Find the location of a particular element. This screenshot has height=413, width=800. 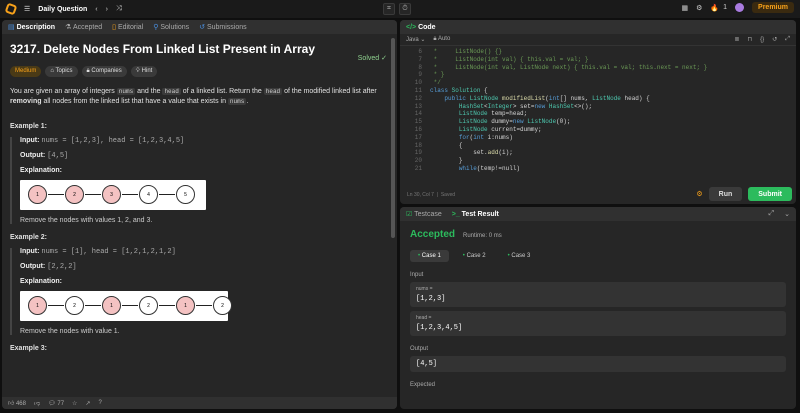

code-line: 11 class Solution { is located at coordinates (598, 91).